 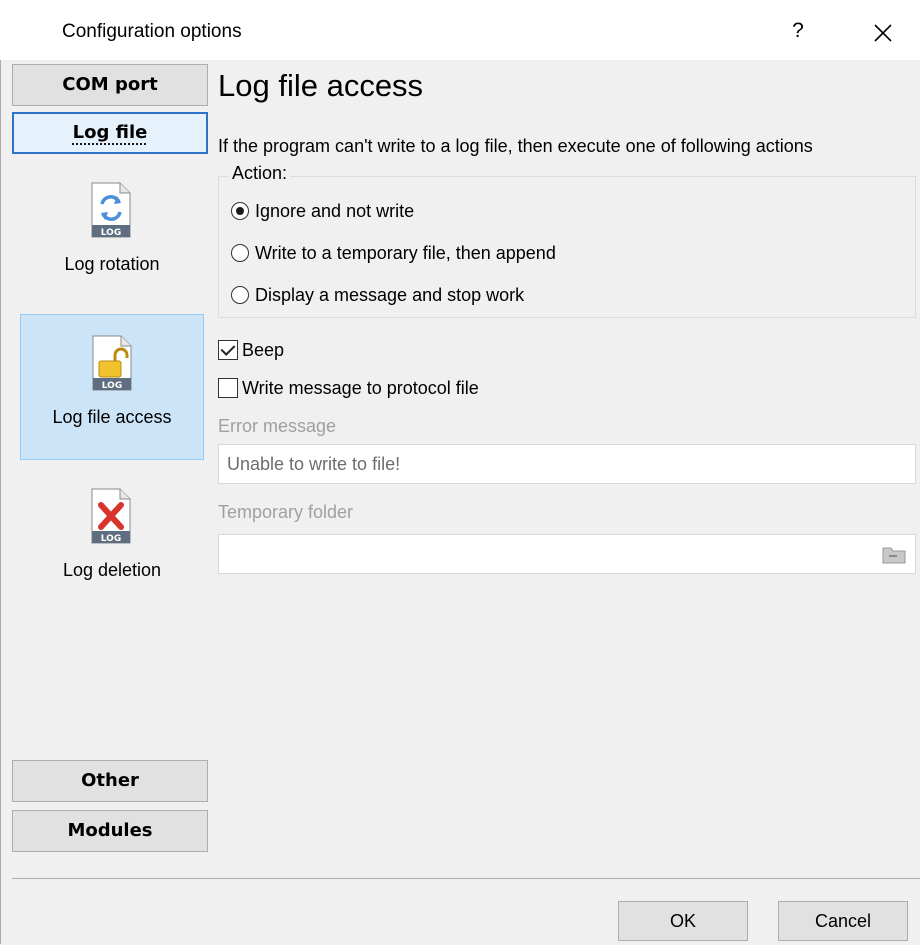 I want to click on temporary-folder-field, so click(x=567, y=554).